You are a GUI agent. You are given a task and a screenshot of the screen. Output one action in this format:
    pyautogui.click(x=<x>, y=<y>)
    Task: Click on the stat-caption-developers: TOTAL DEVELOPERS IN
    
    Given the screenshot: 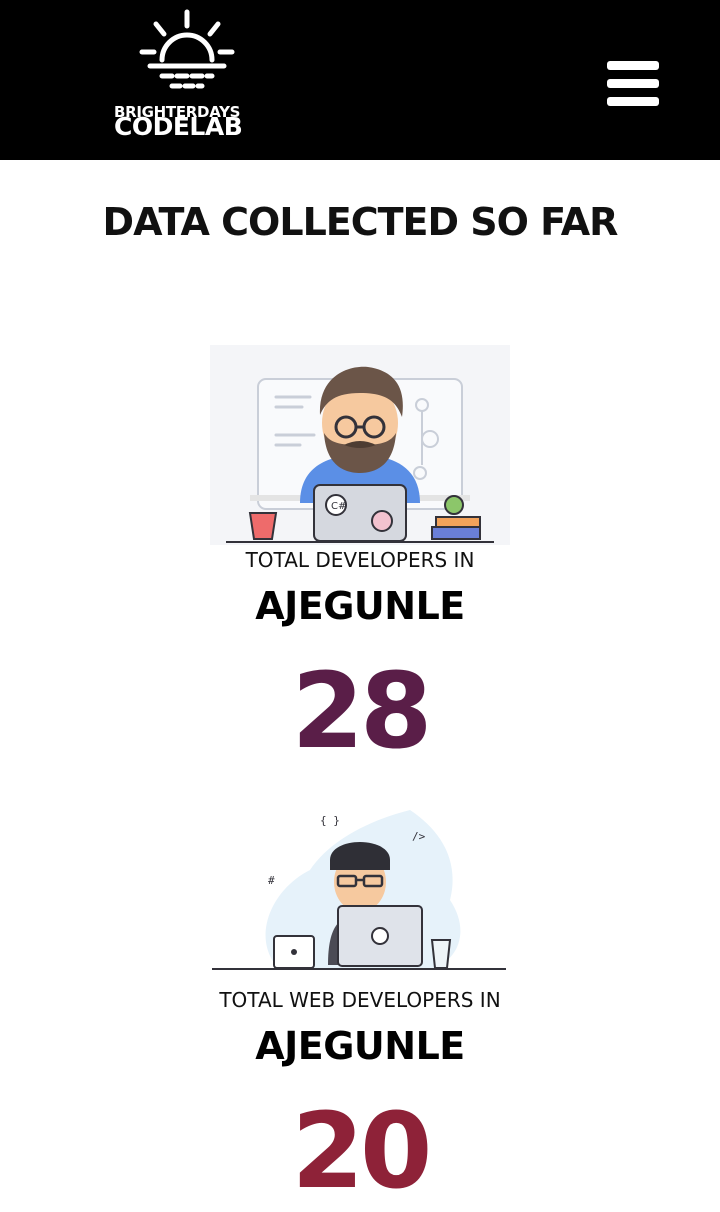 What is the action you would take?
    pyautogui.click(x=360, y=560)
    